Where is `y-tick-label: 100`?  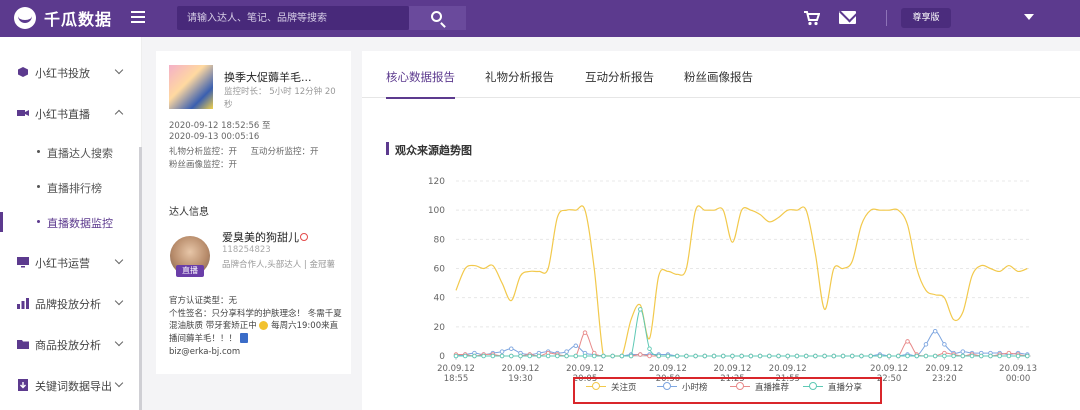 y-tick-label: 100 is located at coordinates (436, 211).